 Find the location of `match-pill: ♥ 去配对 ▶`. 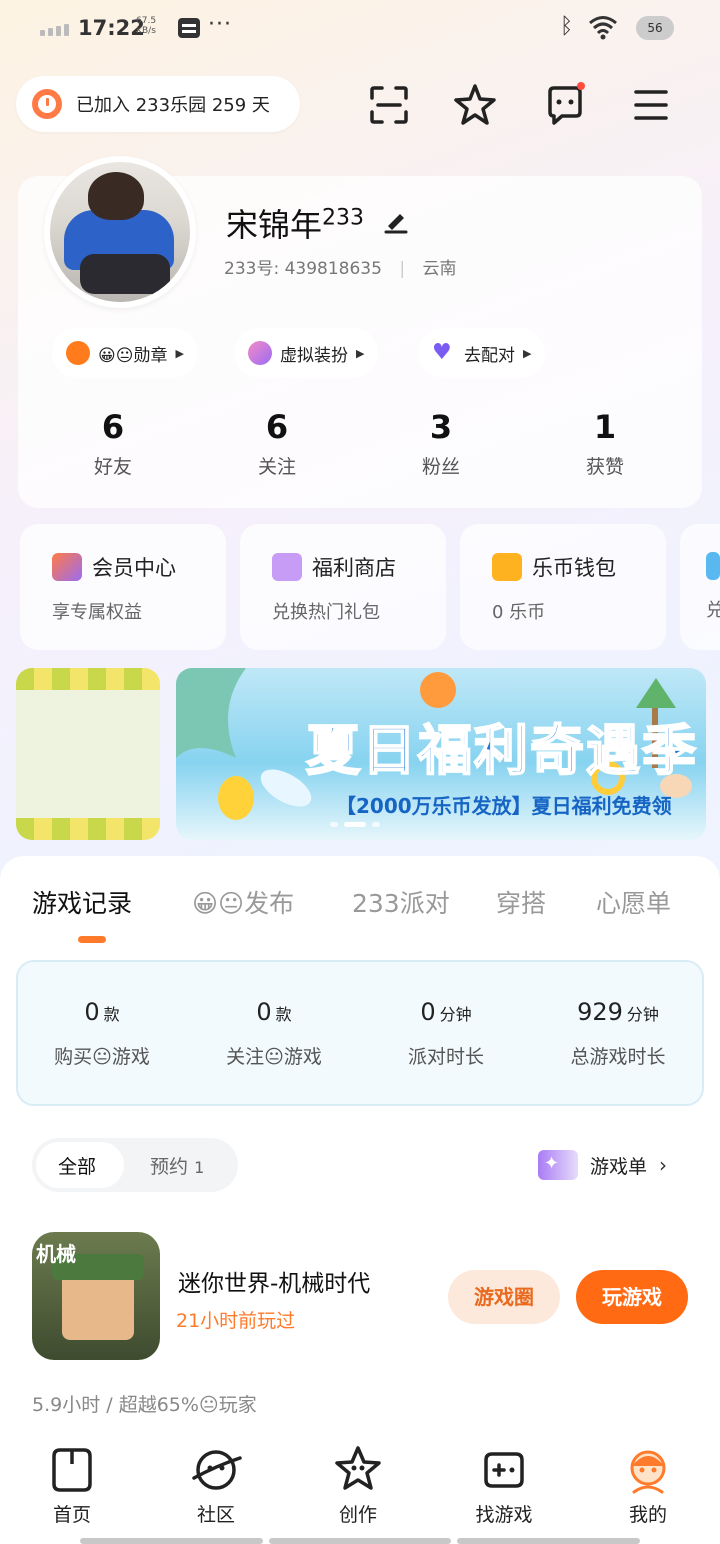

match-pill: ♥ 去配对 ▶ is located at coordinates (482, 353).